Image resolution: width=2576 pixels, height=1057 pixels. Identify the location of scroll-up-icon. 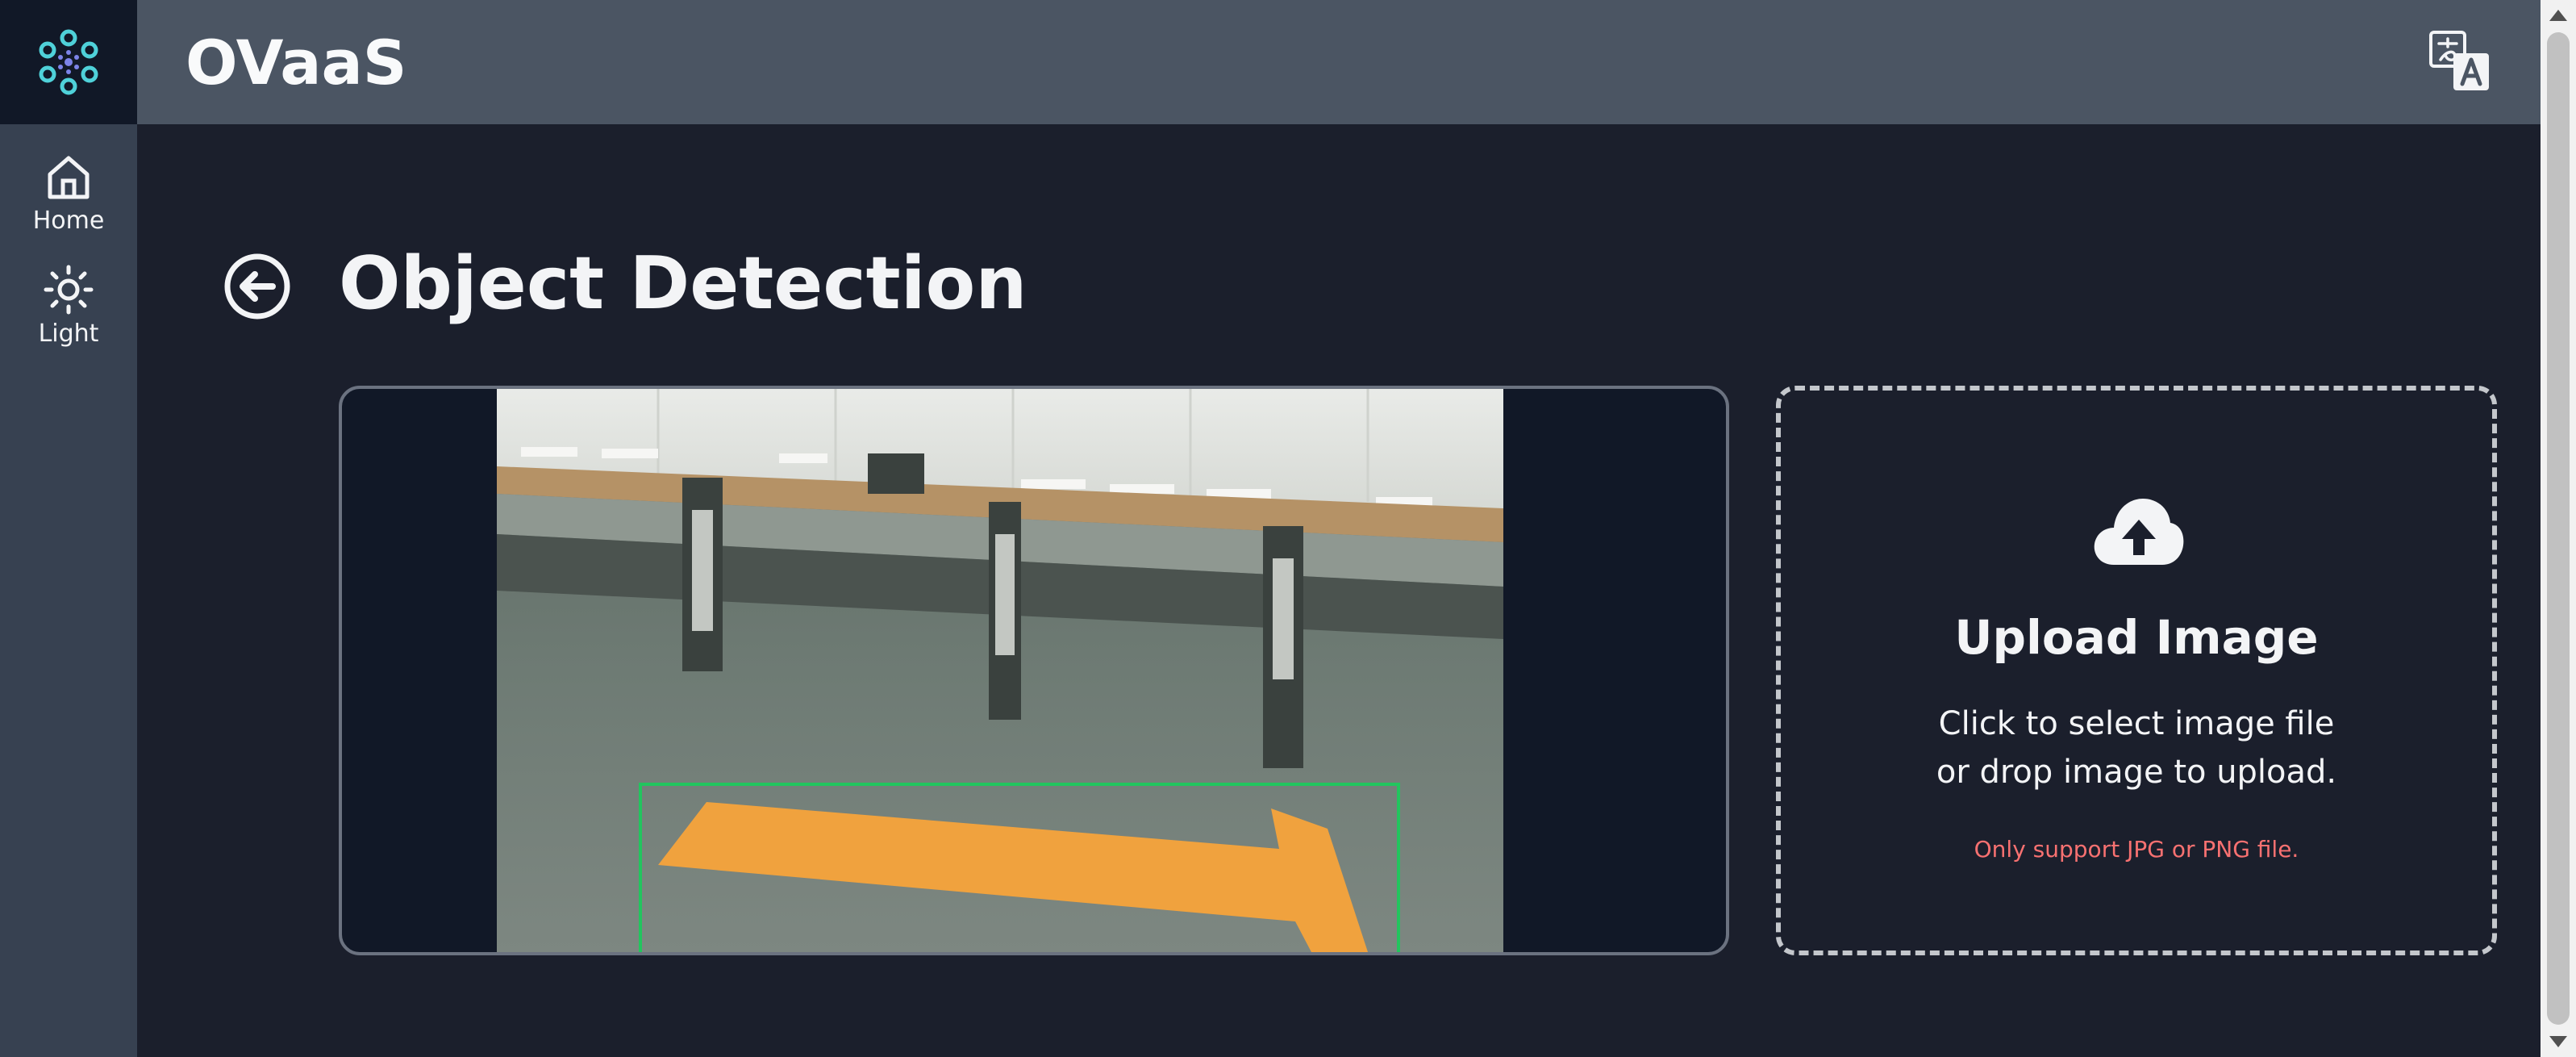
(2558, 16).